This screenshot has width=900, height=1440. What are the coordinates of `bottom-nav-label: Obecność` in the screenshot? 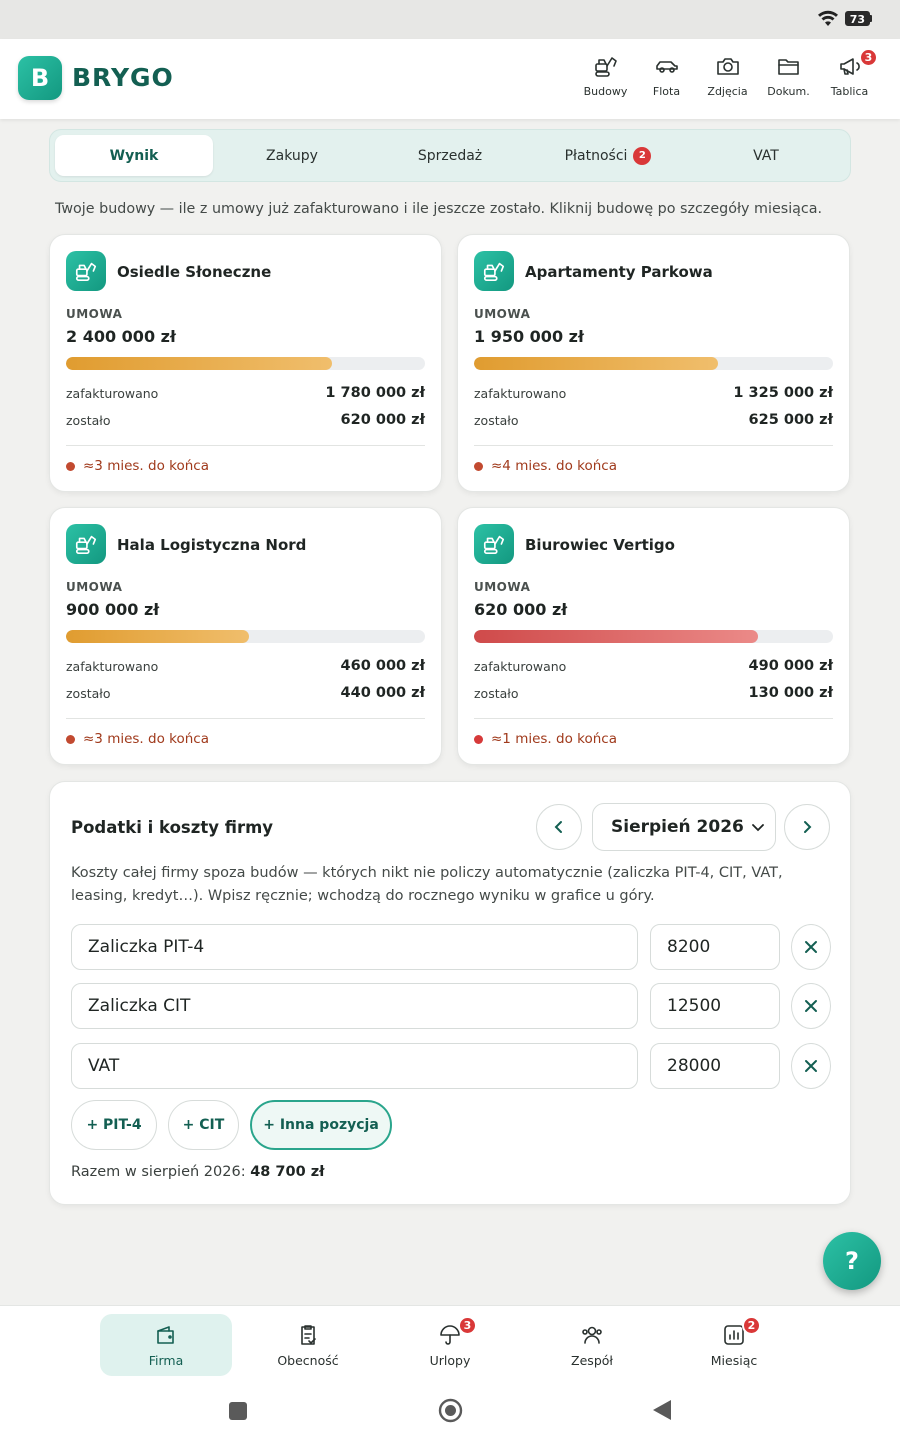 It's located at (308, 1360).